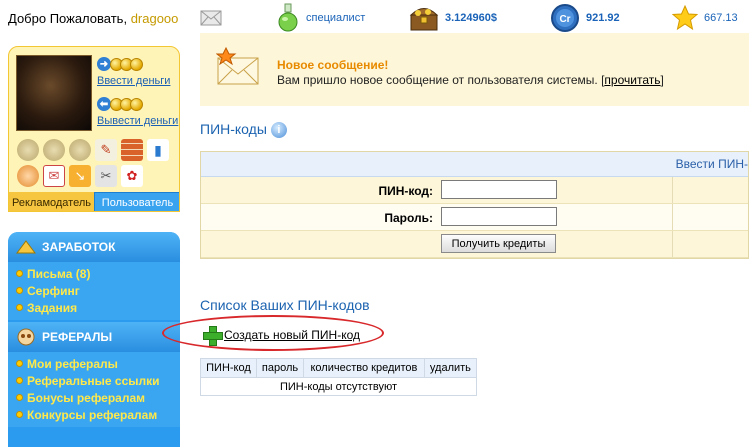  Describe the element at coordinates (51, 201) in the screenshot. I see `tab-advertiser: Рекламодатель` at that location.